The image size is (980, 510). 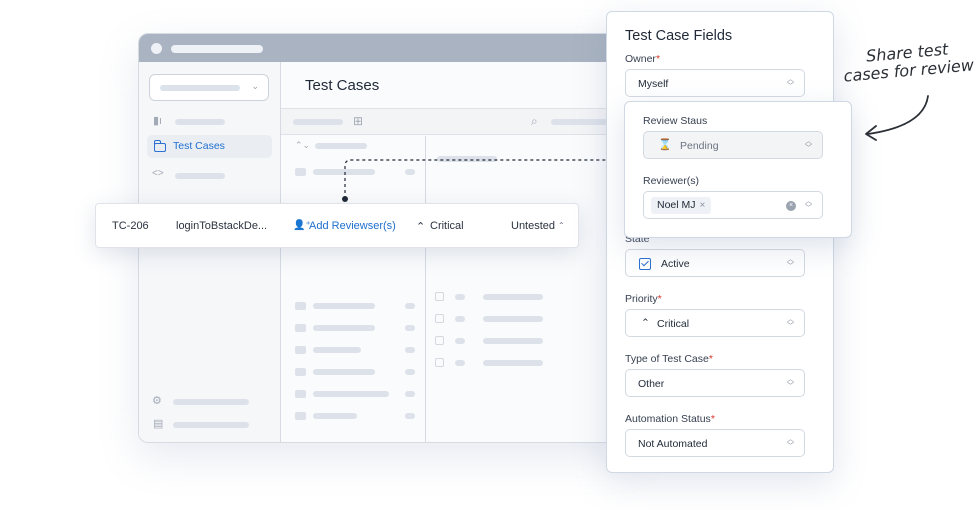 What do you see at coordinates (897, 118) in the screenshot?
I see `annotation-arrow` at bounding box center [897, 118].